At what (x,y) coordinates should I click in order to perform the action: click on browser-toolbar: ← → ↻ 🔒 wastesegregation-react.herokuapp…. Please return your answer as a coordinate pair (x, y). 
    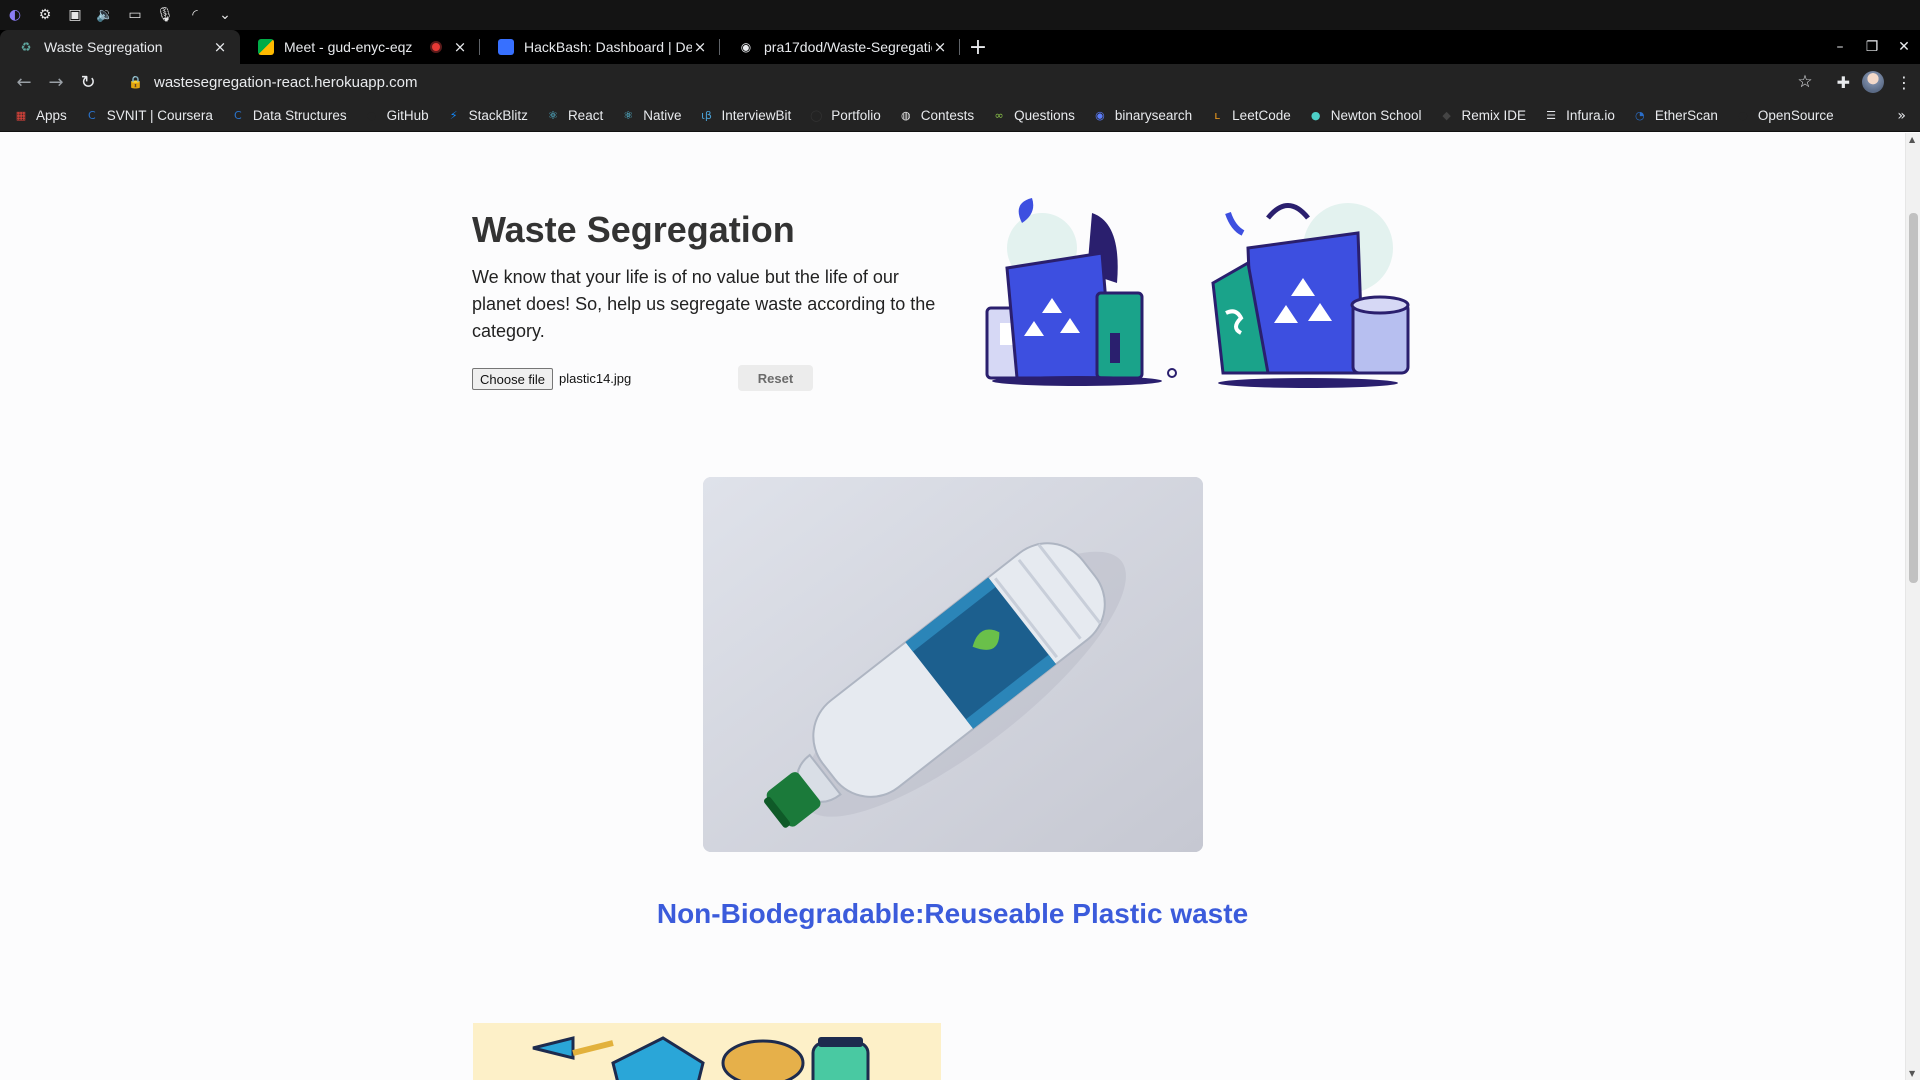
    Looking at the image, I should click on (960, 82).